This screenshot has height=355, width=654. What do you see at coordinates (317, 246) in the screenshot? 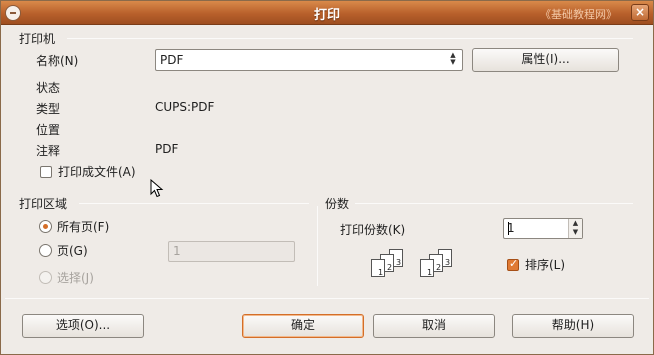
I see `group-separator` at bounding box center [317, 246].